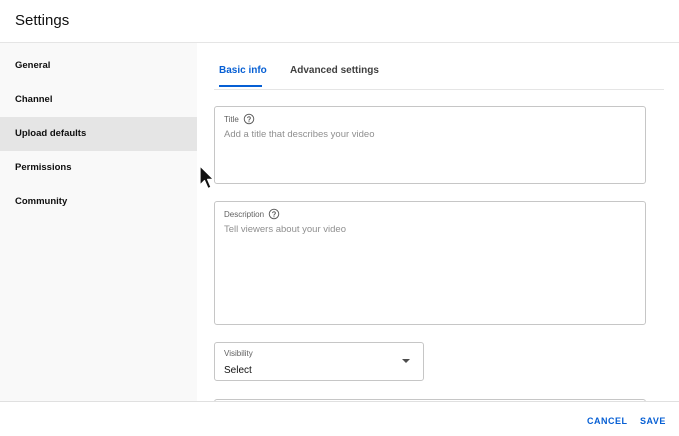  What do you see at coordinates (339, 21) in the screenshot?
I see `page-header: Settings` at bounding box center [339, 21].